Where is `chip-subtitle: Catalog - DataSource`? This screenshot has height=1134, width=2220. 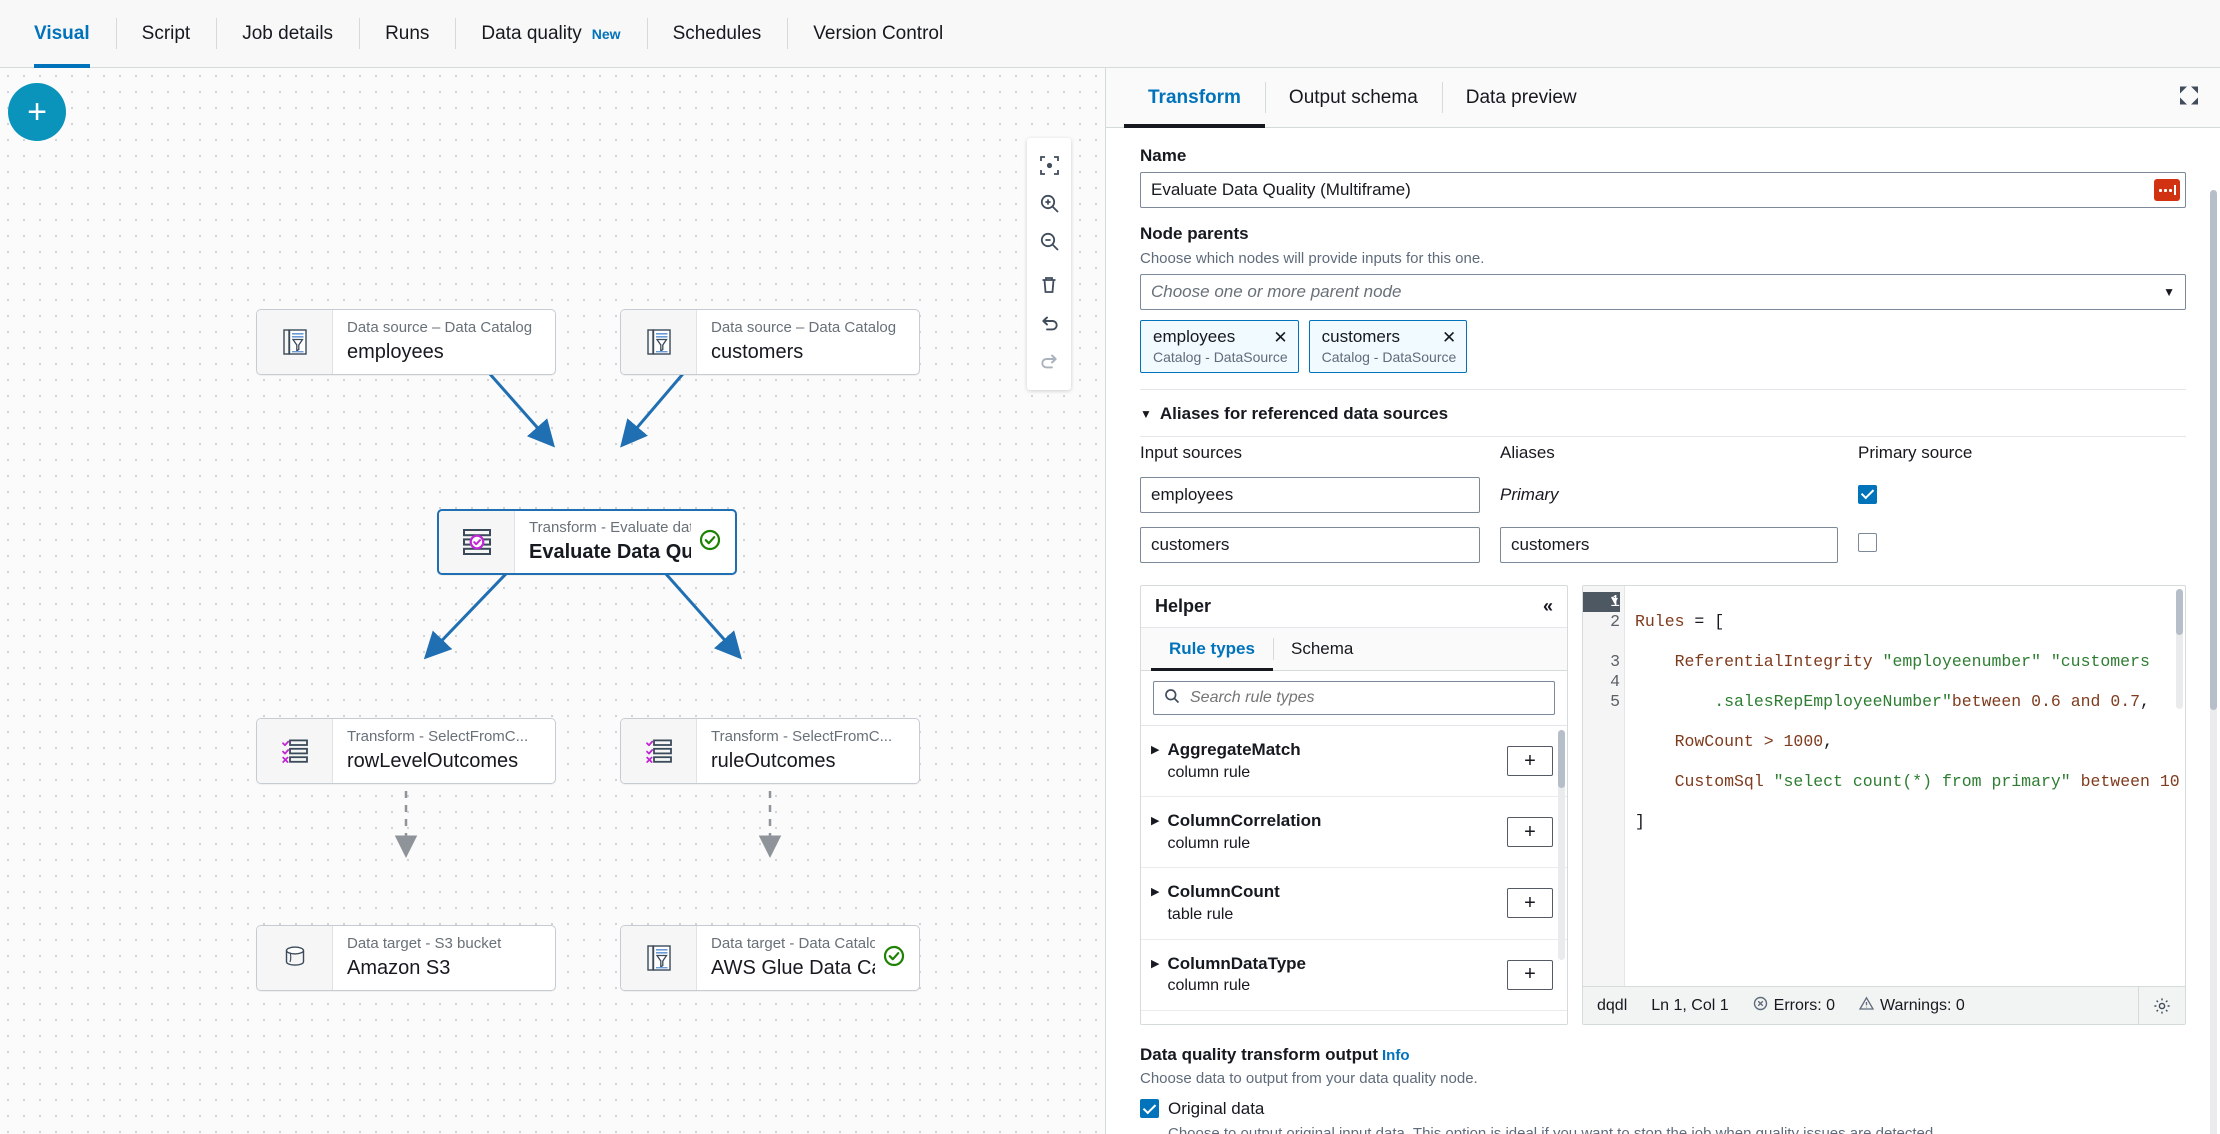 chip-subtitle: Catalog - DataSource is located at coordinates (1220, 357).